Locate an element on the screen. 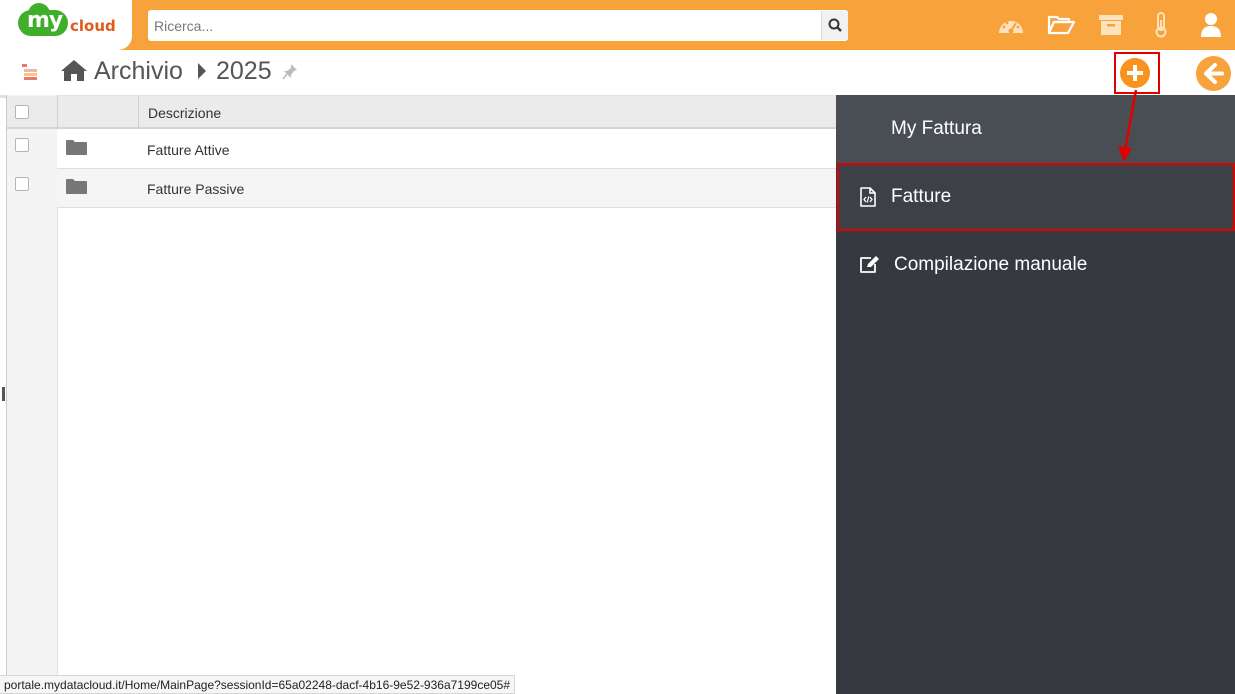 The width and height of the screenshot is (1235, 694). breadcrumb-current: 2025 is located at coordinates (244, 71).